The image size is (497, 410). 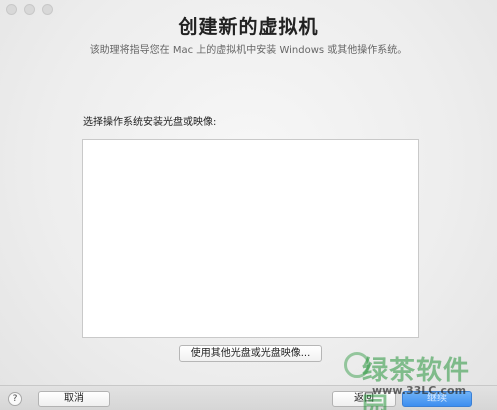 What do you see at coordinates (357, 365) in the screenshot?
I see `watermark-logo-icon` at bounding box center [357, 365].